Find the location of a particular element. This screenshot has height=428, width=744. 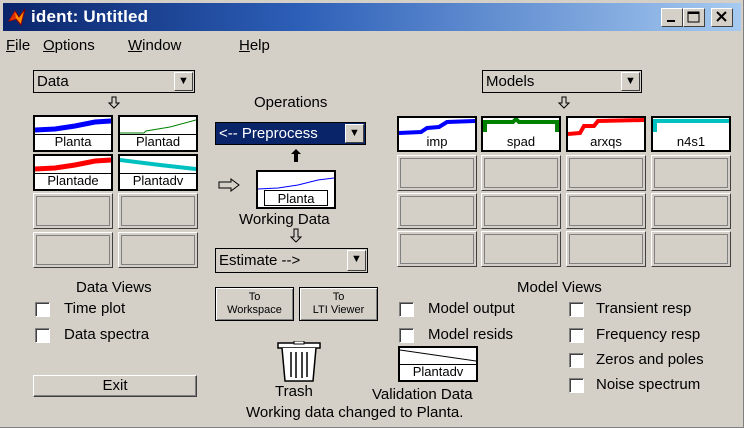

close-icon is located at coordinates (721, 16).